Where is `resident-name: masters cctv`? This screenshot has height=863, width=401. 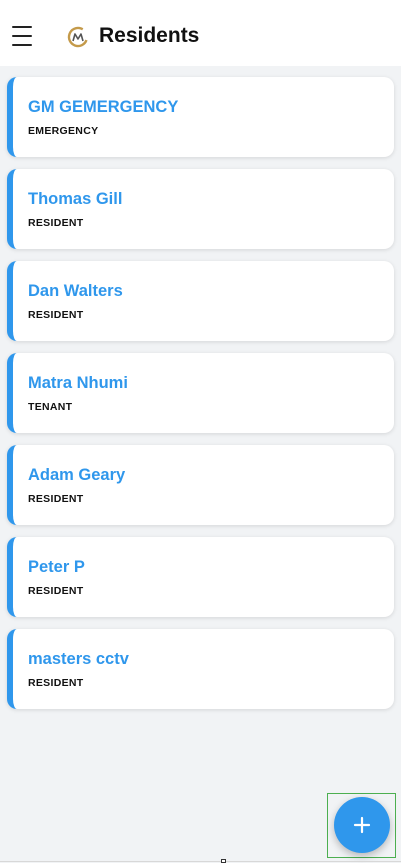 resident-name: masters cctv is located at coordinates (78, 659).